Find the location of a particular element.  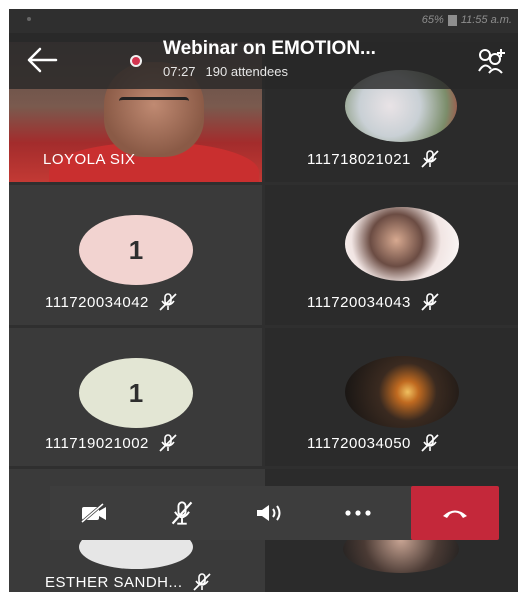

call-controls-bar is located at coordinates (274, 513).